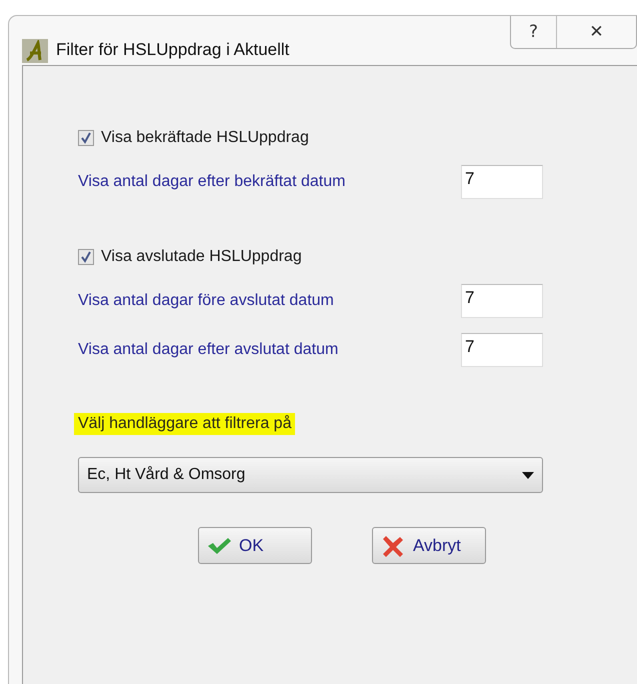  Describe the element at coordinates (173, 50) in the screenshot. I see `window-title: Filter för HSLUppdrag i Aktuellt` at that location.